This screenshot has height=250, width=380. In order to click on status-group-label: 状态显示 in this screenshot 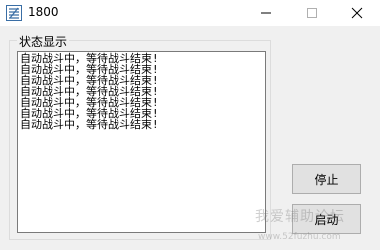, I will do `click(43, 41)`.